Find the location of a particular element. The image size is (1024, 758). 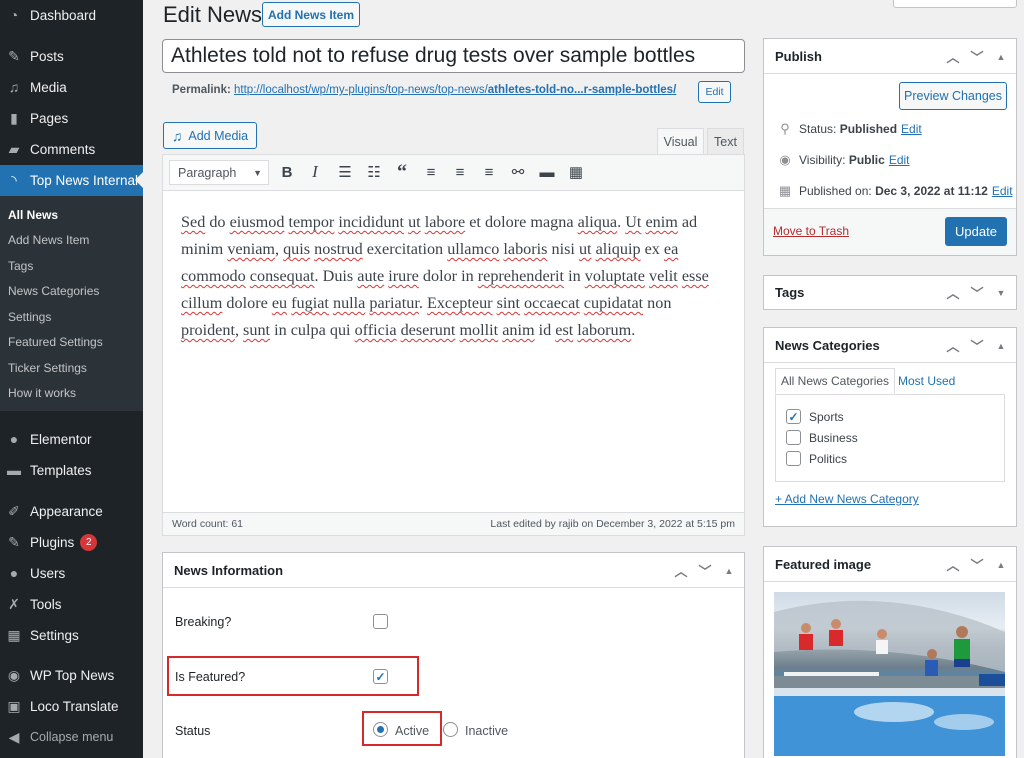

submenu-ticker-settings: Ticker Settings is located at coordinates (47, 368).